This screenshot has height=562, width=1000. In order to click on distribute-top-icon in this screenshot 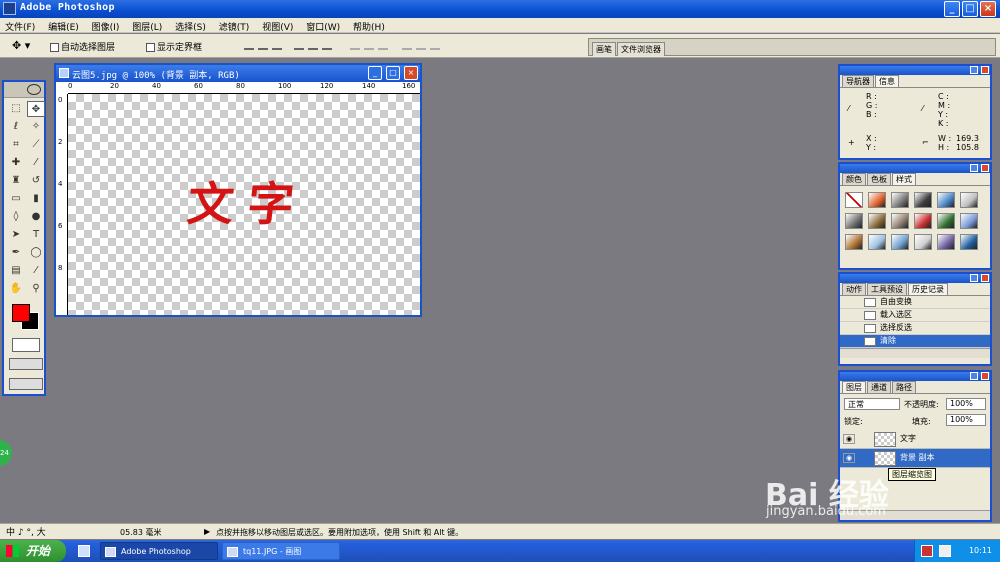, I will do `click(355, 45)`.